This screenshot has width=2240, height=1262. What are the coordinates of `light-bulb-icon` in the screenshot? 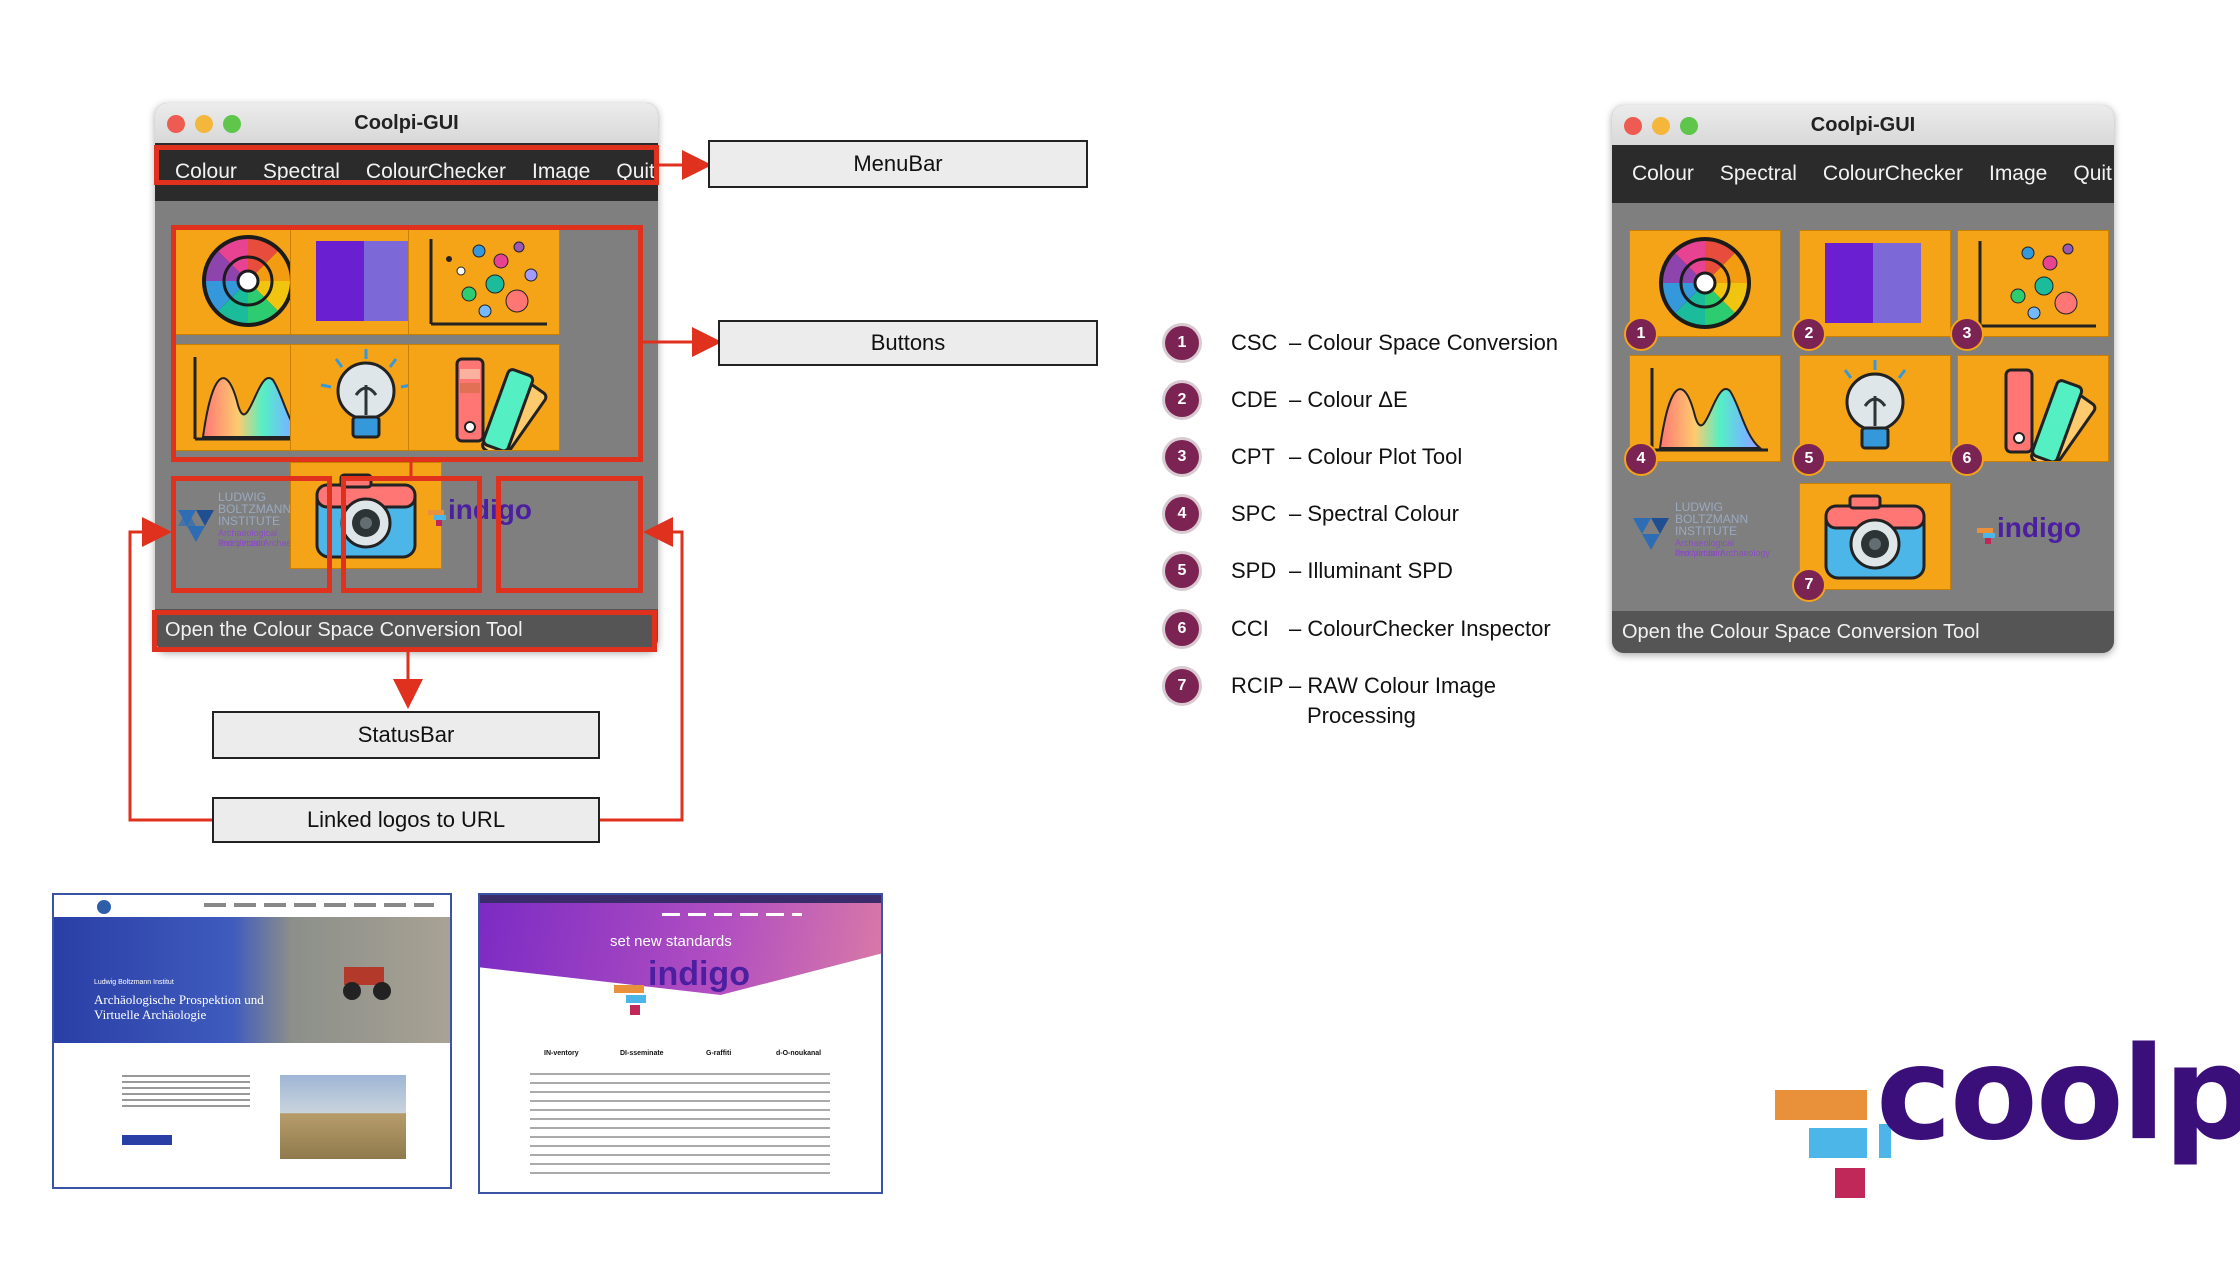 It's located at (1875, 405).